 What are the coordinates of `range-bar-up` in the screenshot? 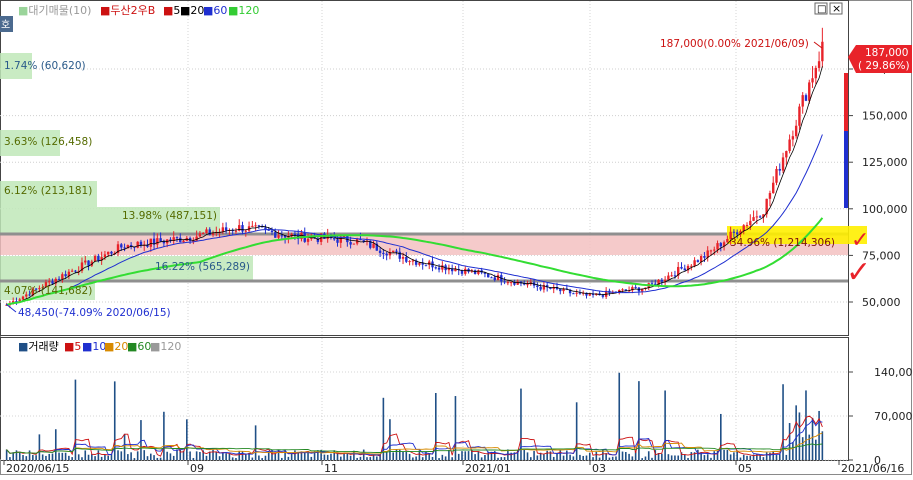 It's located at (846, 102).